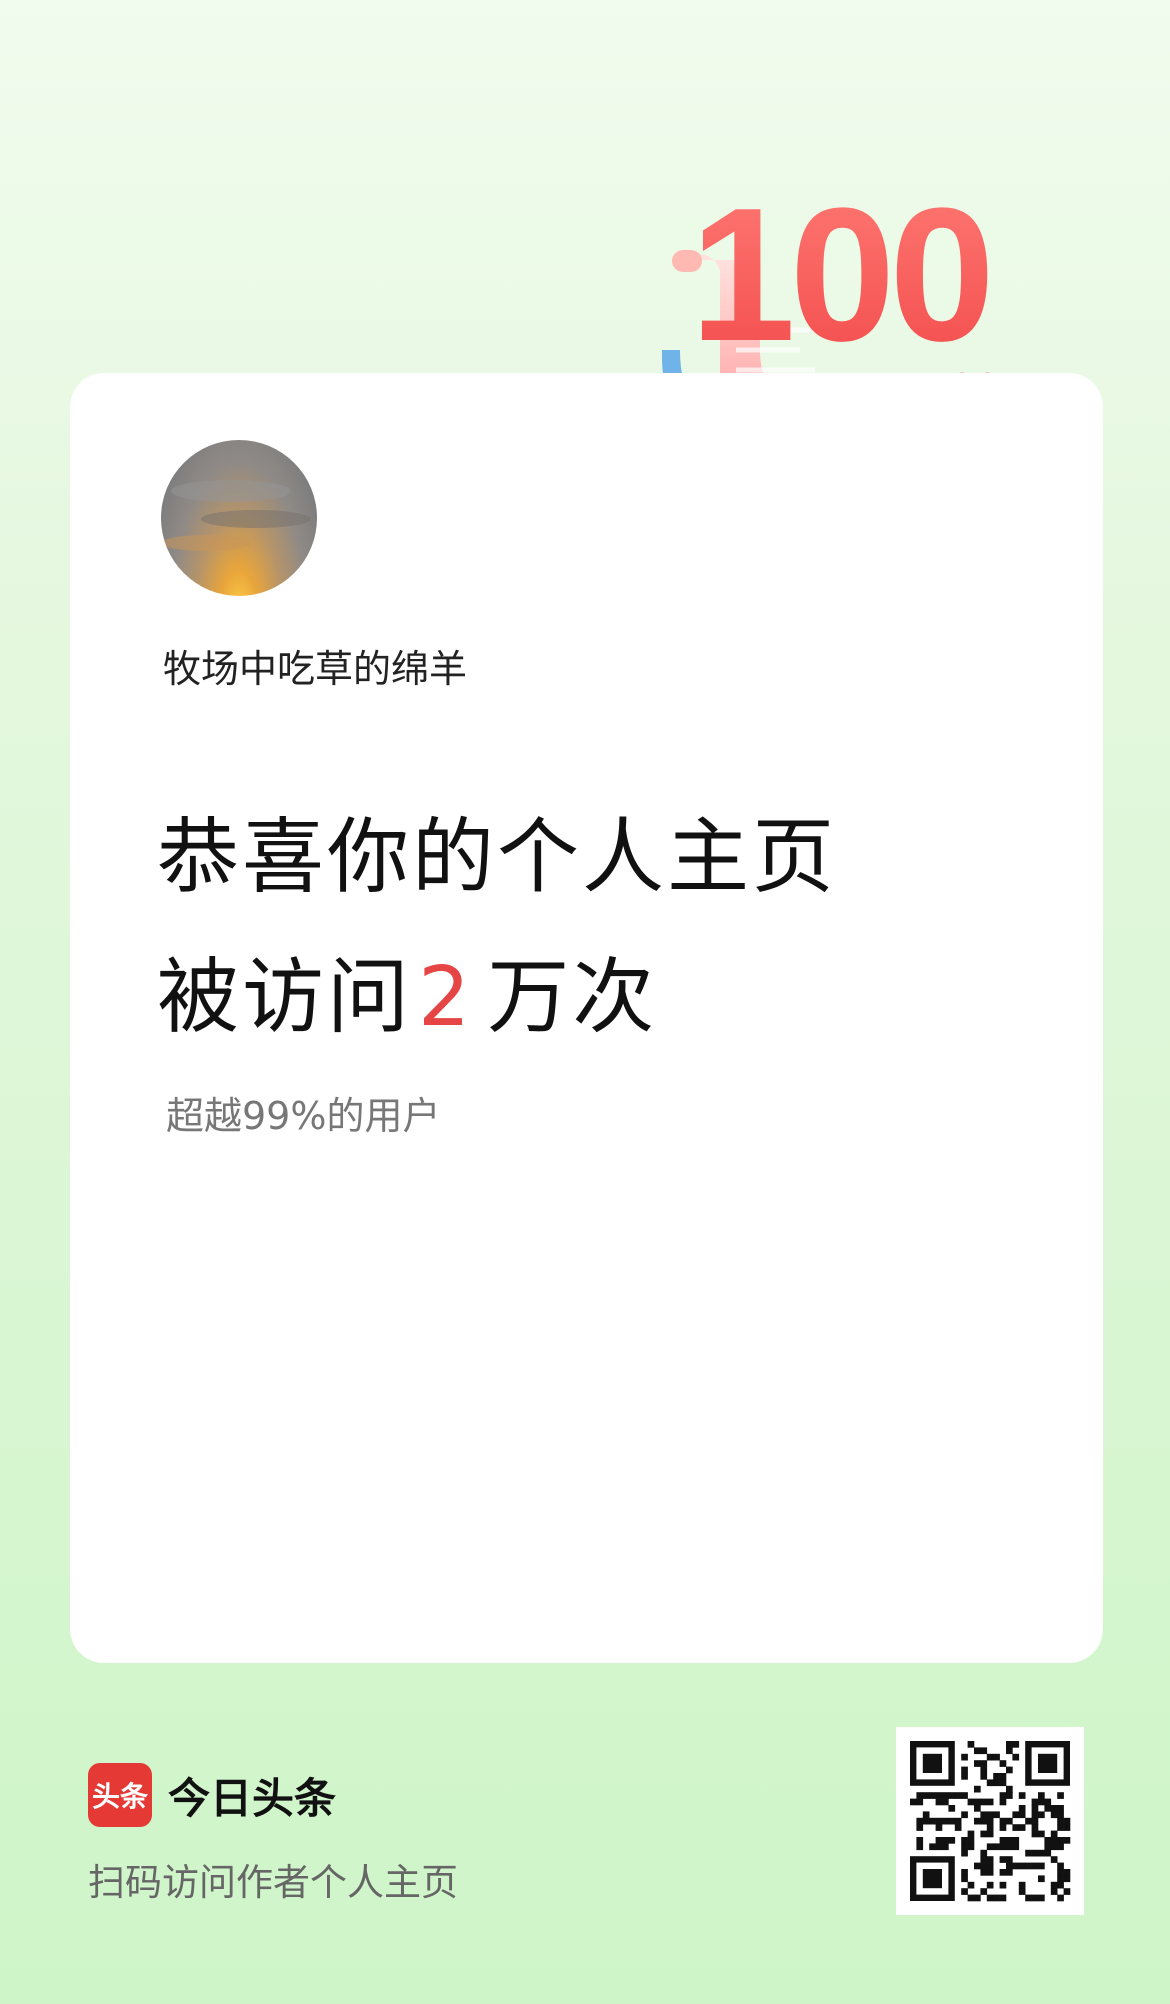 The image size is (1170, 2004). What do you see at coordinates (252, 1798) in the screenshot?
I see `brand-name: 今日头条` at bounding box center [252, 1798].